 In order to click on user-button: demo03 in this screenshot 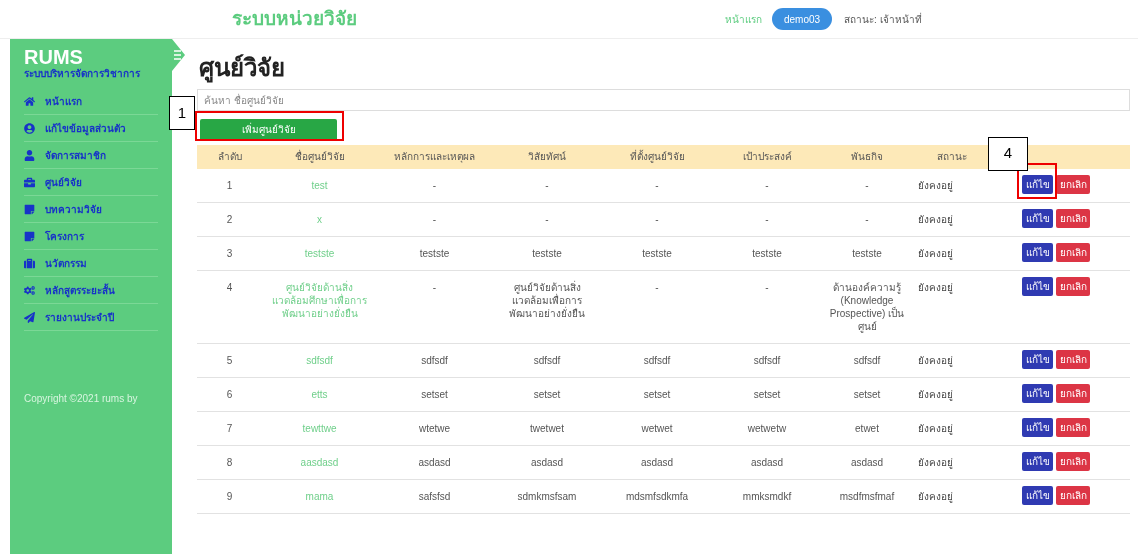, I will do `click(802, 19)`.